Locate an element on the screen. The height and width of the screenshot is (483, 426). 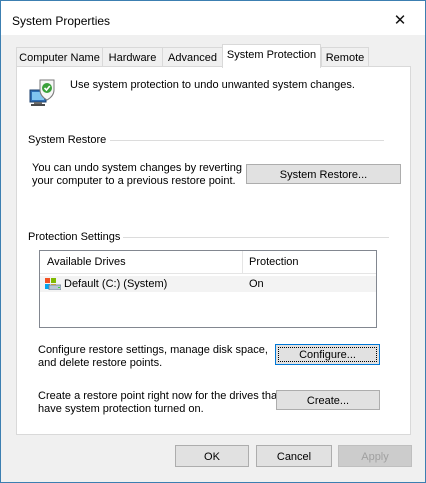
tab-advanced: Advanced is located at coordinates (192, 57).